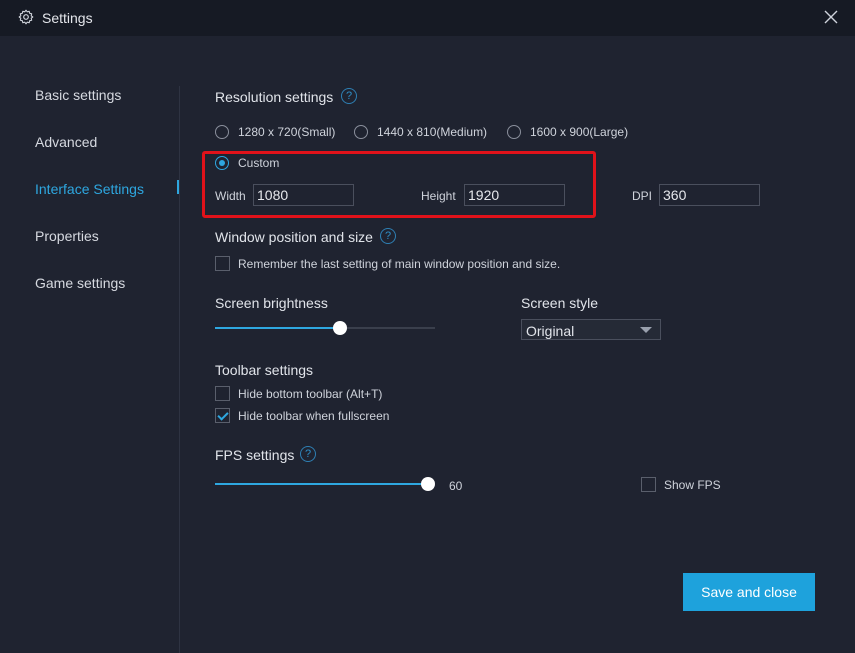 The height and width of the screenshot is (653, 855). What do you see at coordinates (274, 97) in the screenshot?
I see `resolution-settings-title: Resolution settings` at bounding box center [274, 97].